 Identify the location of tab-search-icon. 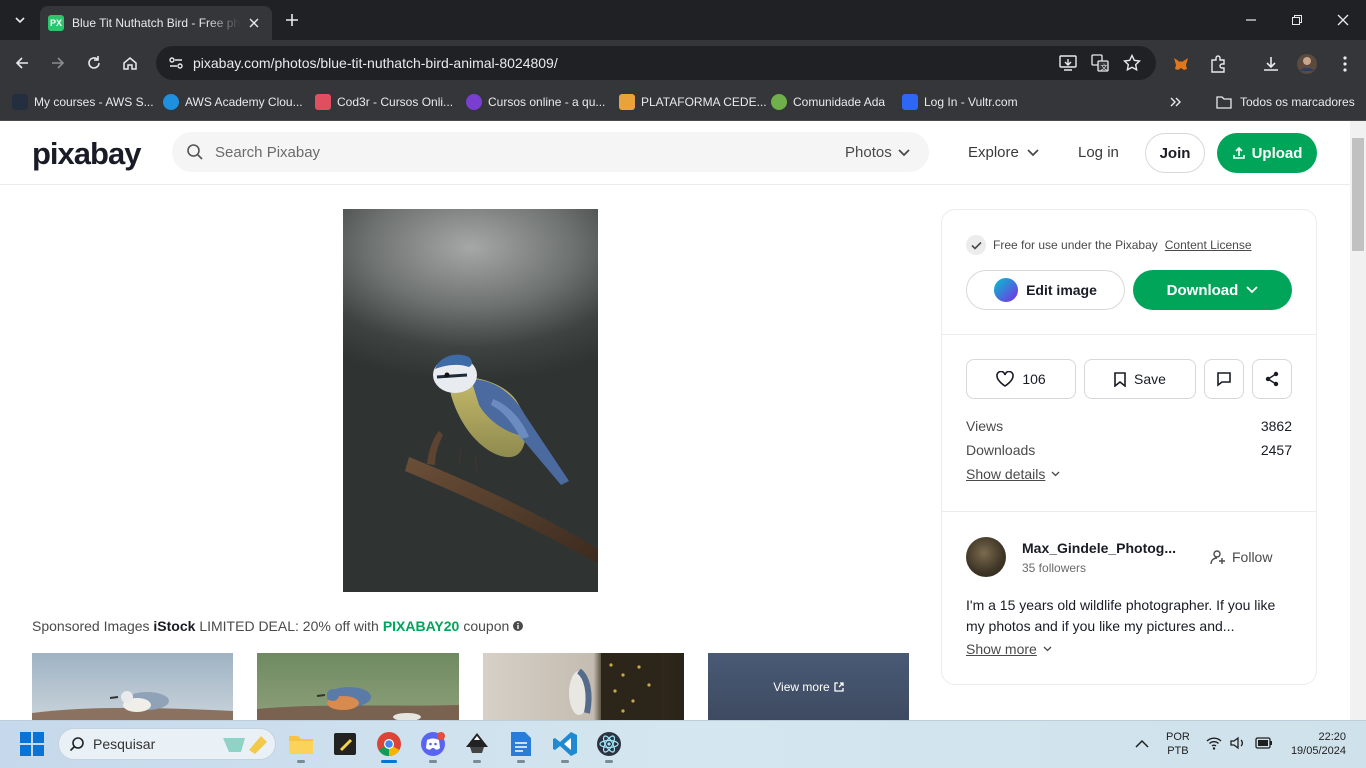
(20, 20).